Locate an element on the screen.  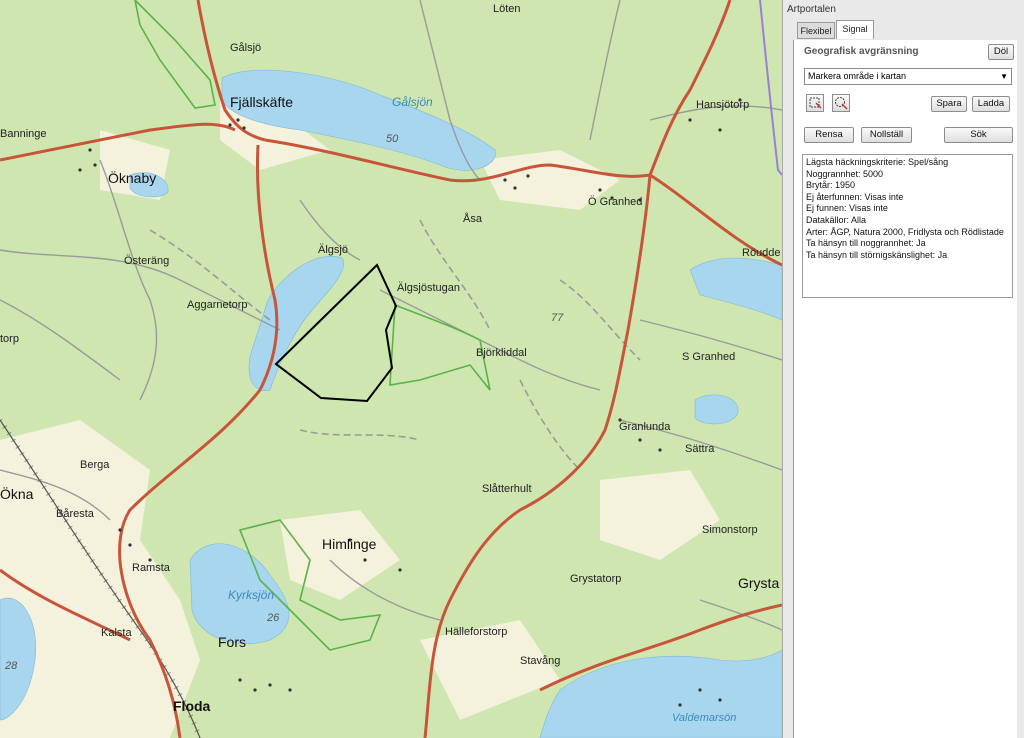
area-mode-select-value: Markera område i kartan is located at coordinates (857, 76).